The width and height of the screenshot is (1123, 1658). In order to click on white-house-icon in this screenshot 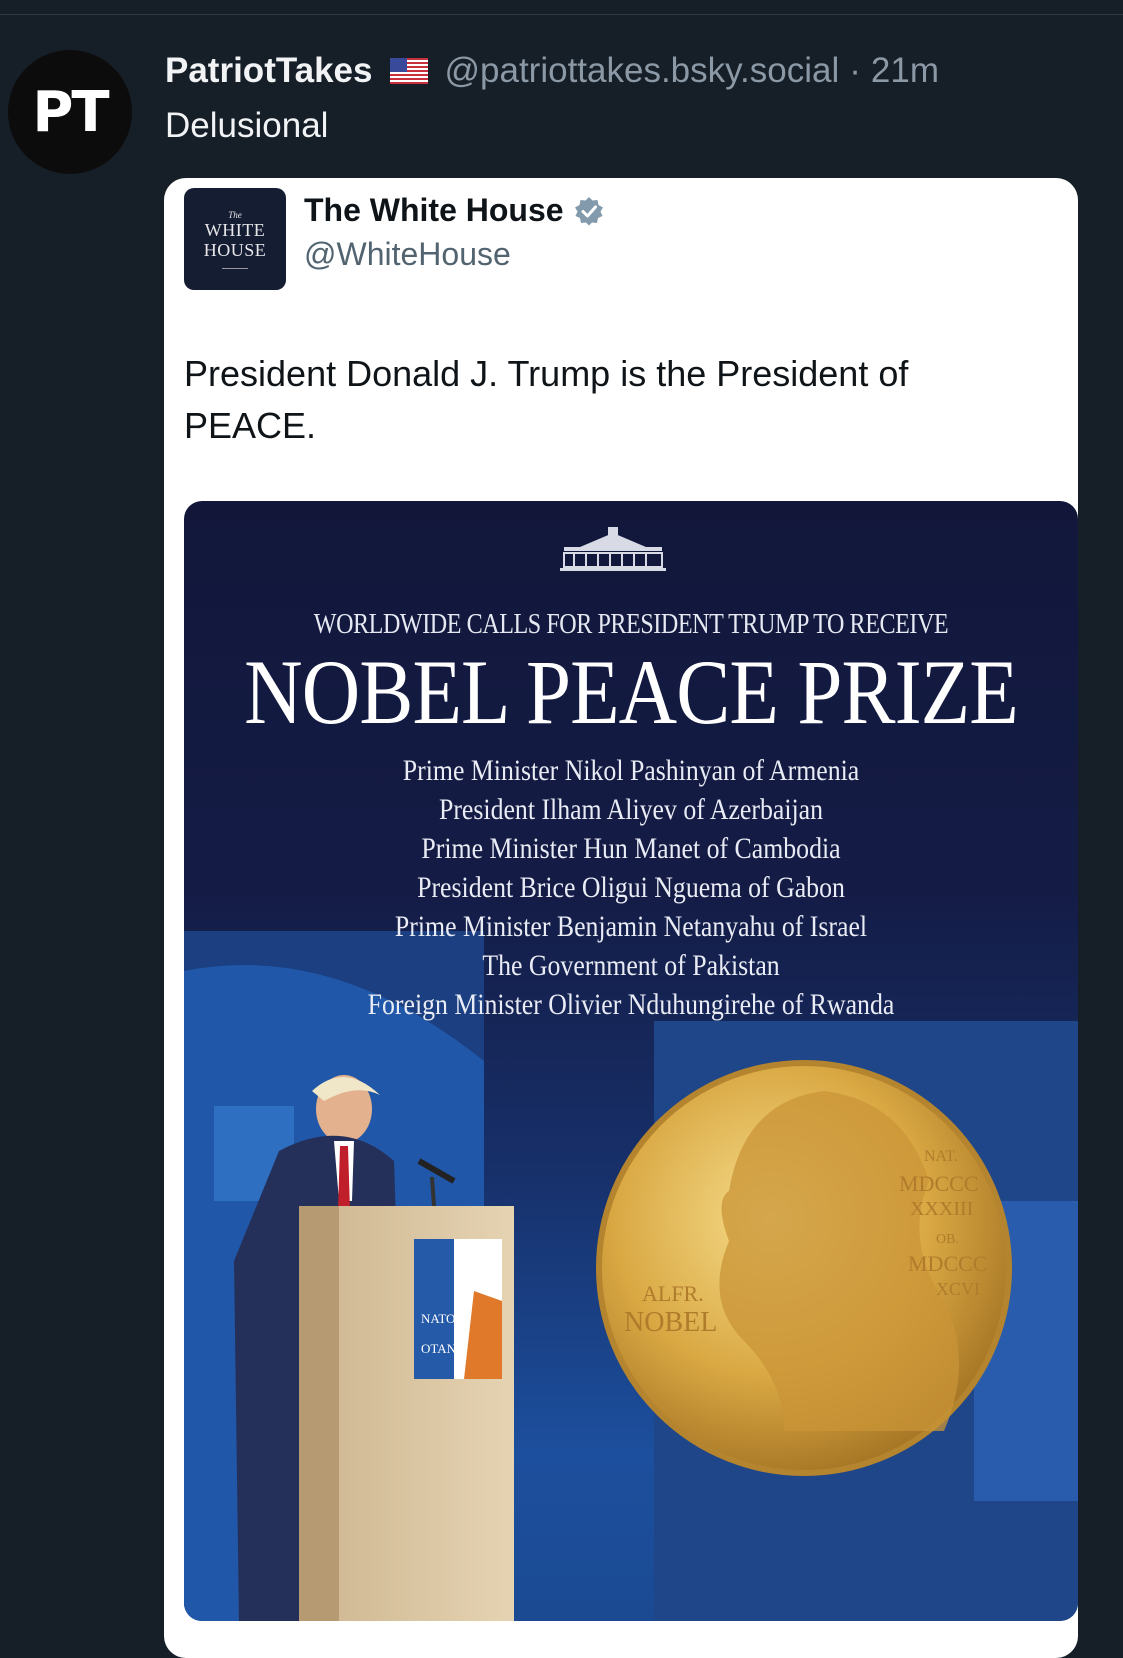, I will do `click(613, 549)`.